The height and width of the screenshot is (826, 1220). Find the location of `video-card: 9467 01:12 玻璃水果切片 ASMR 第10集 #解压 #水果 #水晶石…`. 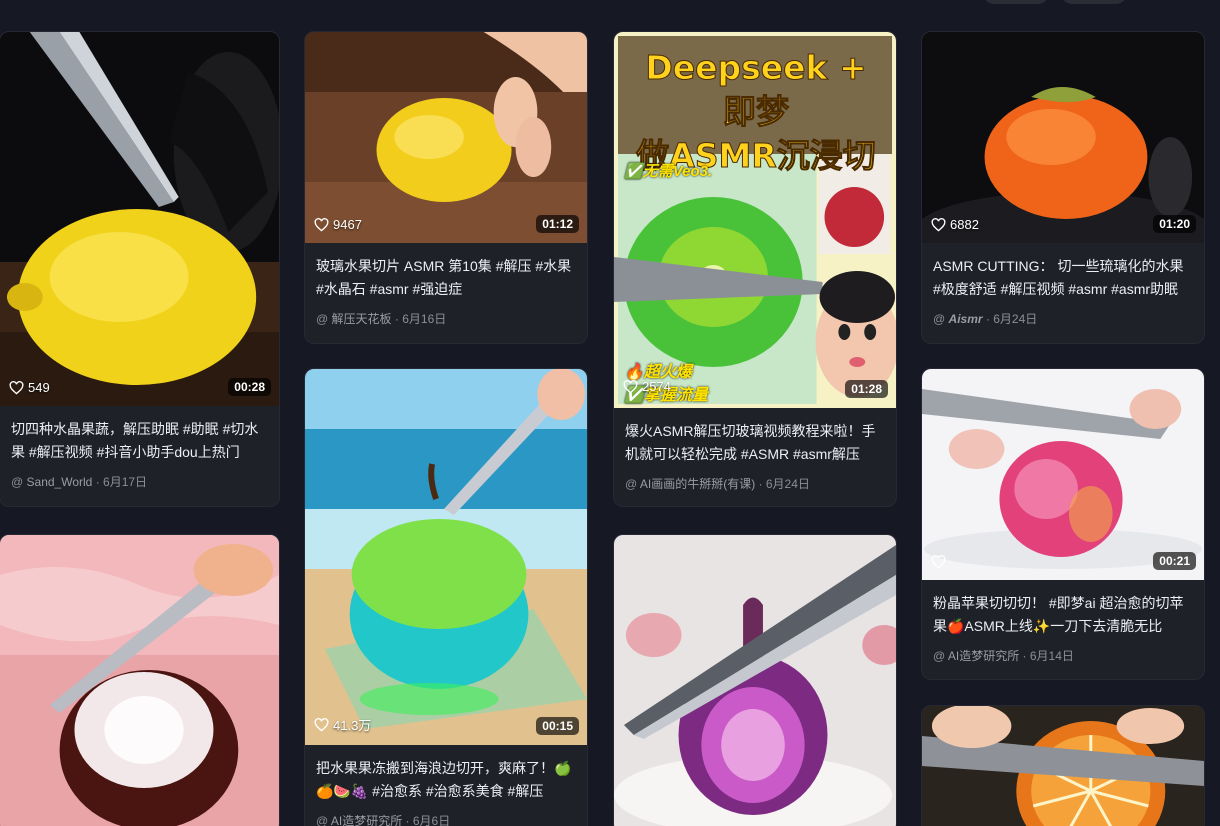

video-card: 9467 01:12 玻璃水果切片 ASMR 第10集 #解压 #水果 #水晶石… is located at coordinates (446, 187).